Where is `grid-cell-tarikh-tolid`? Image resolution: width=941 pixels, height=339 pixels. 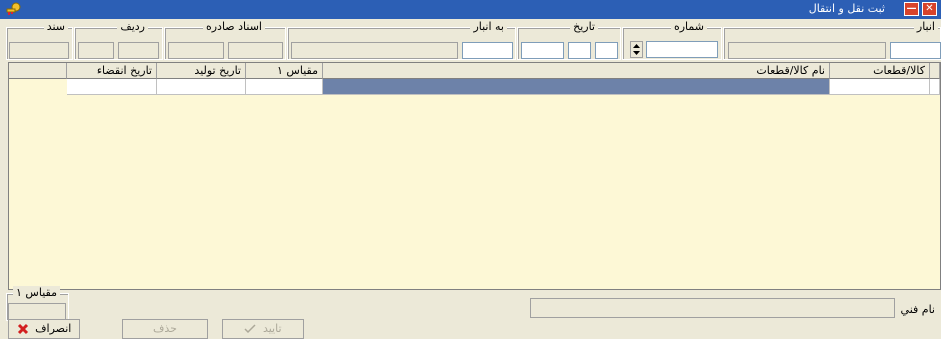 grid-cell-tarikh-tolid is located at coordinates (201, 87).